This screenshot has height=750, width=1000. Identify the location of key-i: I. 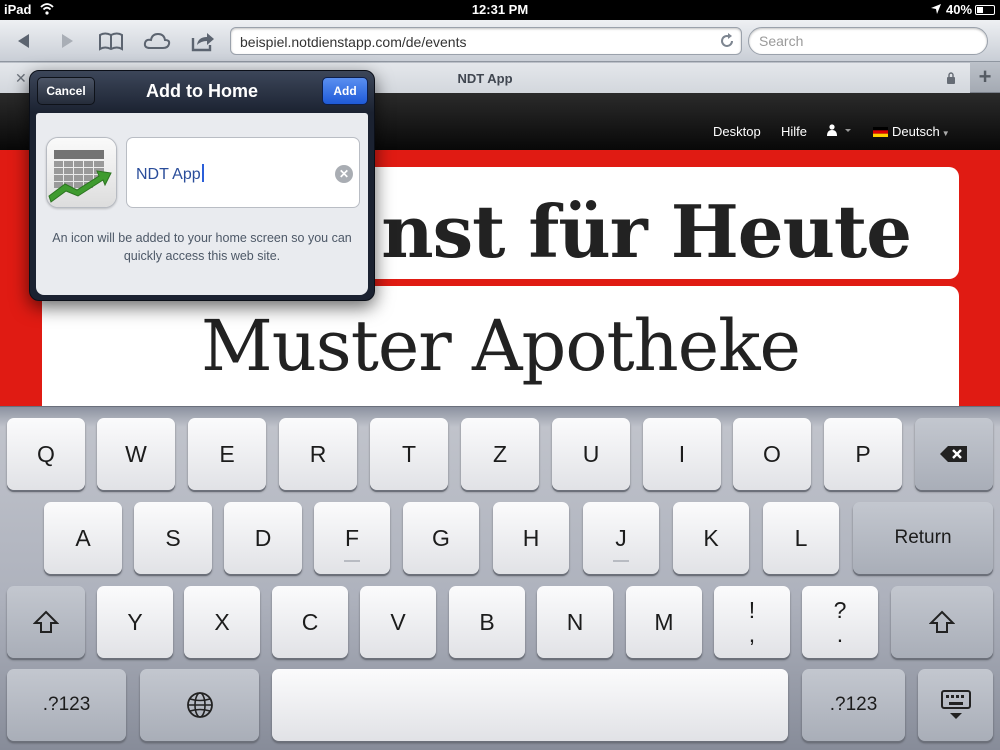
(682, 454).